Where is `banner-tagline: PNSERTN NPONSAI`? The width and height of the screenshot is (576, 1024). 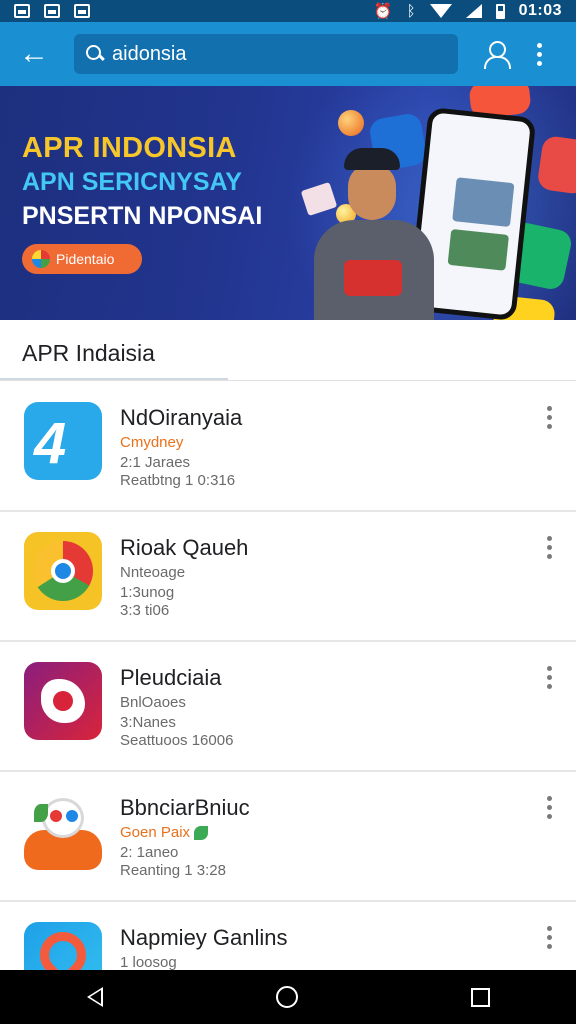
banner-tagline: PNSERTN NPONSAI is located at coordinates (142, 216).